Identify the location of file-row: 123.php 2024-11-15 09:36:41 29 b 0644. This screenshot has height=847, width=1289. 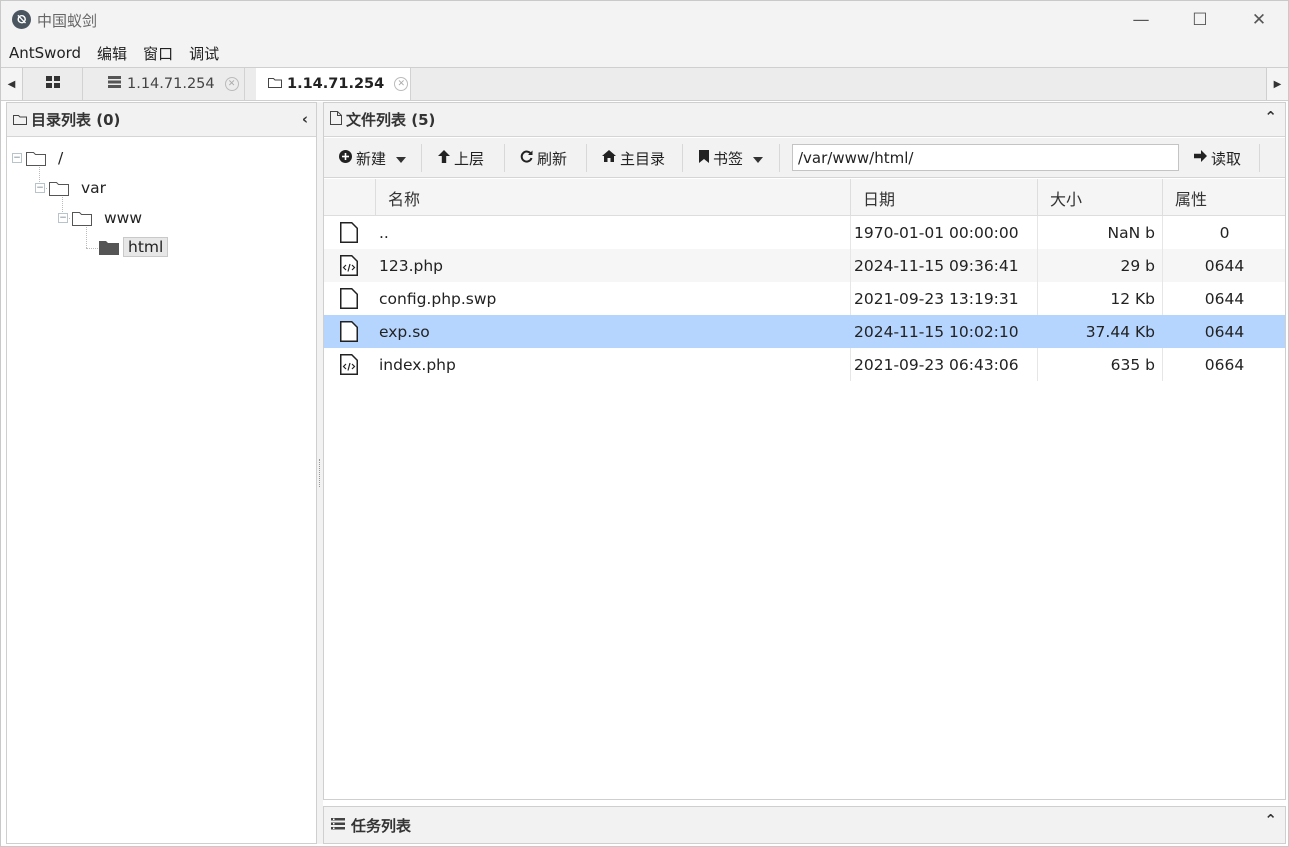
(804, 265).